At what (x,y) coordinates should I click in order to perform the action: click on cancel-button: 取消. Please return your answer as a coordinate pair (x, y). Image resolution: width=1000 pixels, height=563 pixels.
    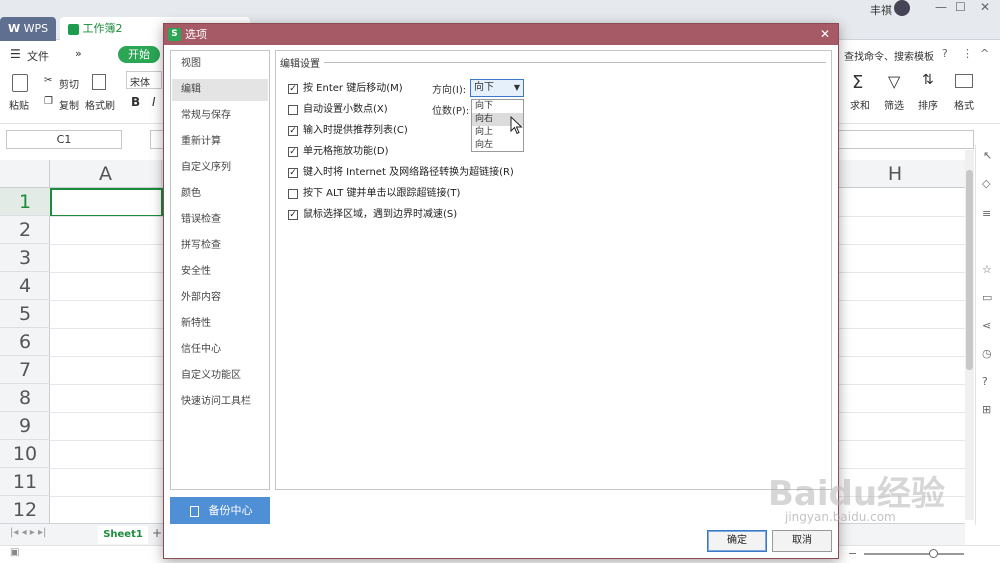
    Looking at the image, I should click on (802, 541).